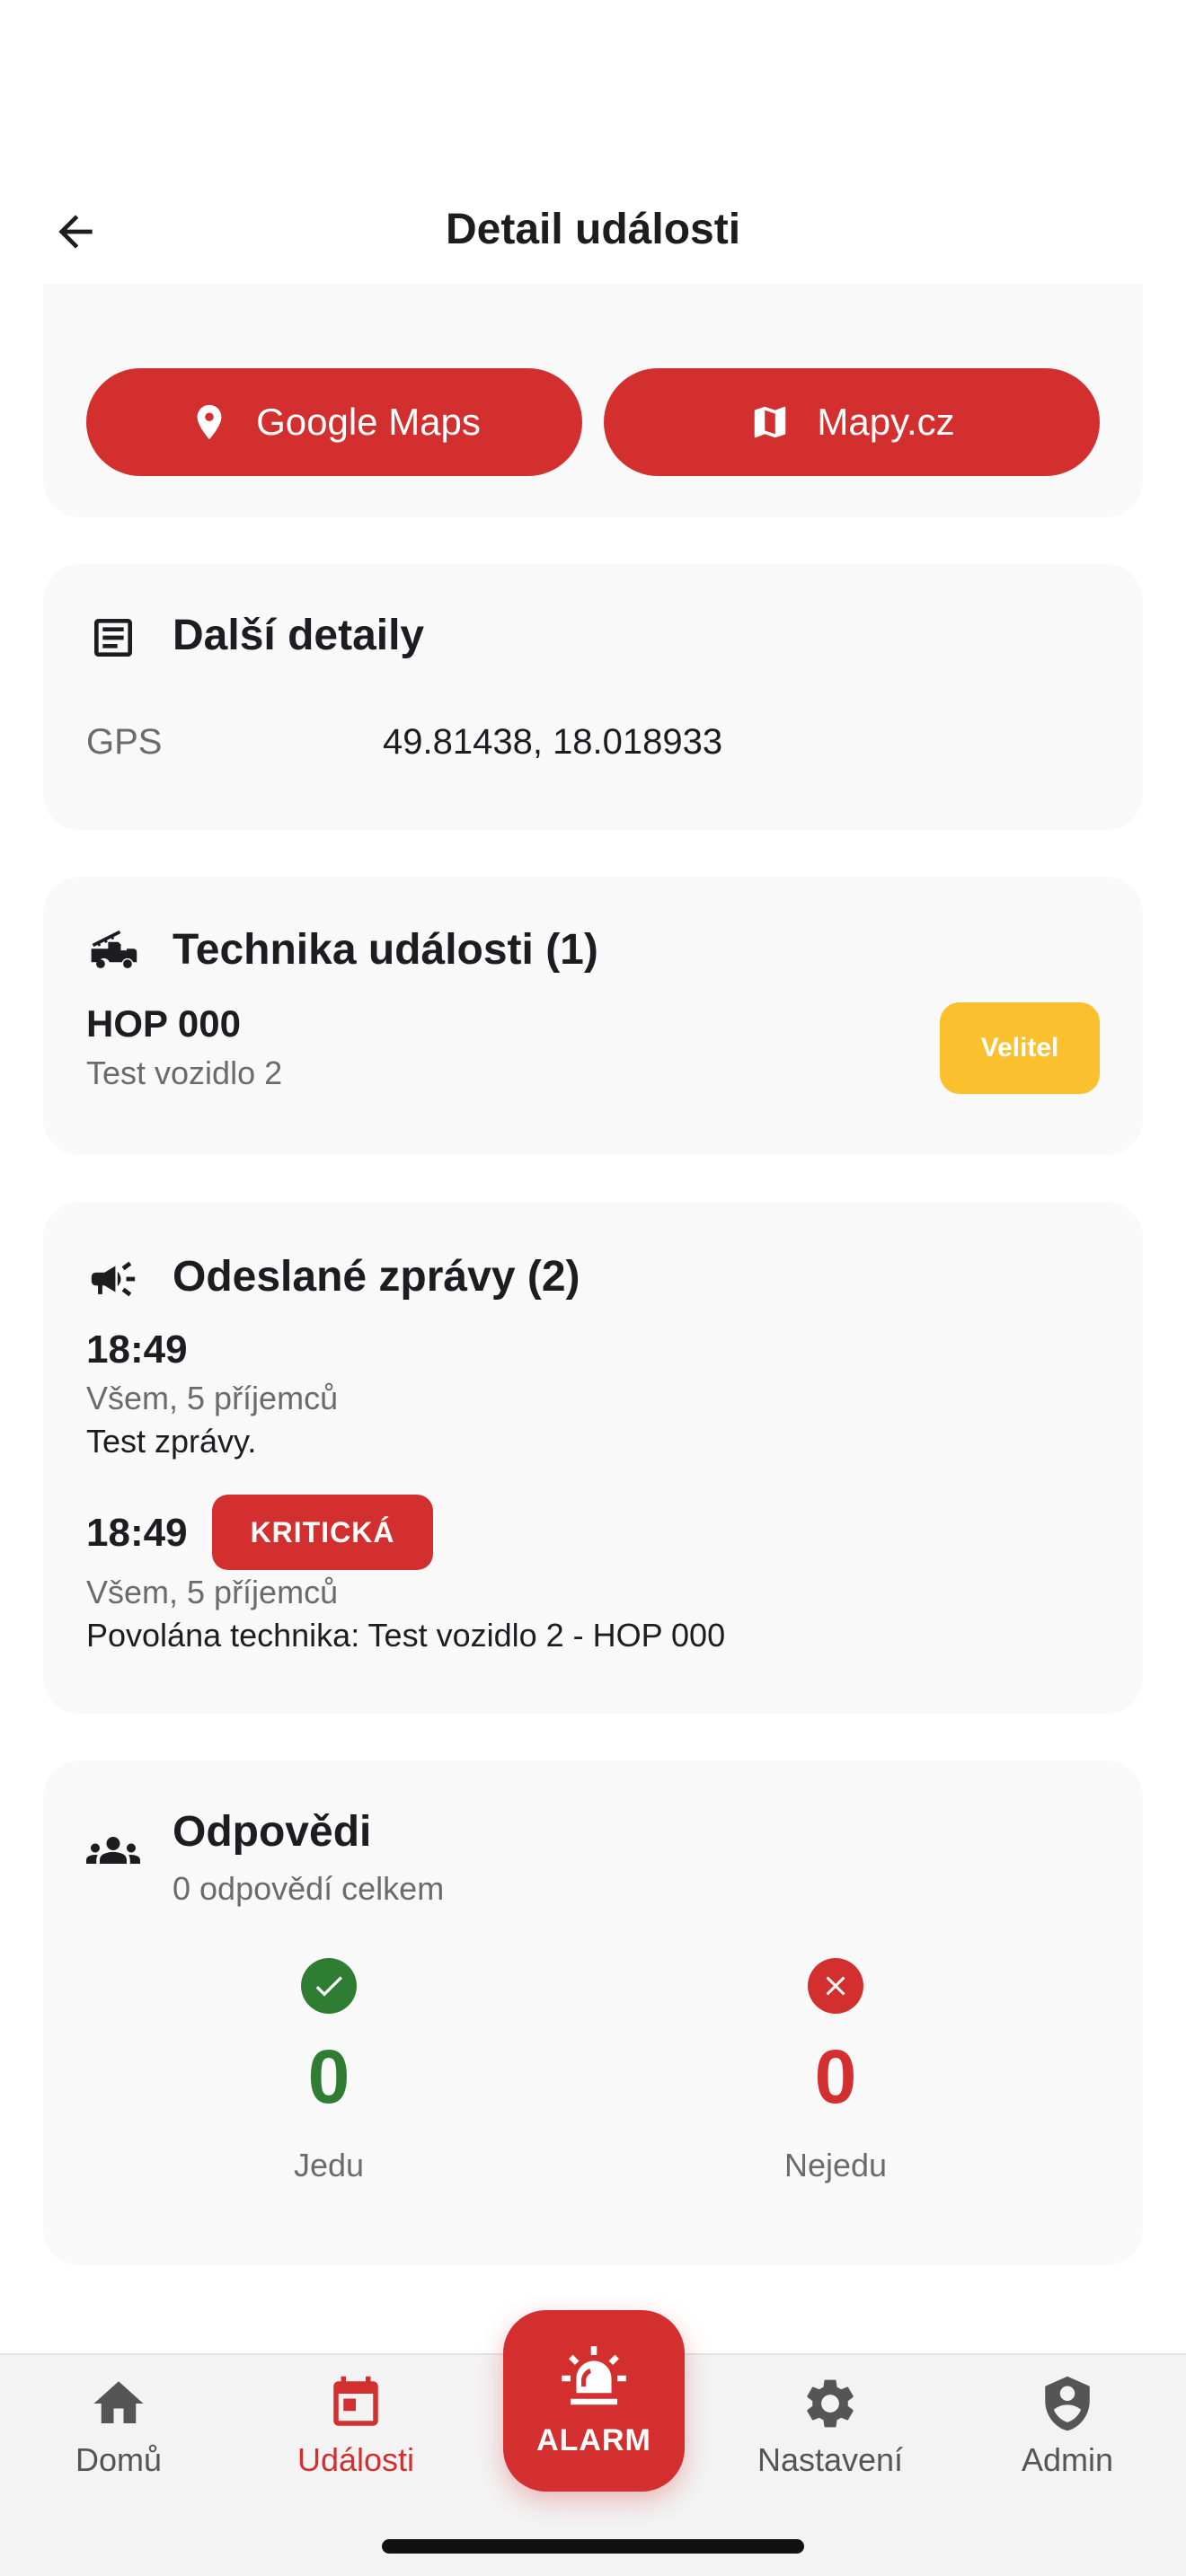 Image resolution: width=1186 pixels, height=2576 pixels. What do you see at coordinates (329, 2165) in the screenshot?
I see `going-label: Jedu` at bounding box center [329, 2165].